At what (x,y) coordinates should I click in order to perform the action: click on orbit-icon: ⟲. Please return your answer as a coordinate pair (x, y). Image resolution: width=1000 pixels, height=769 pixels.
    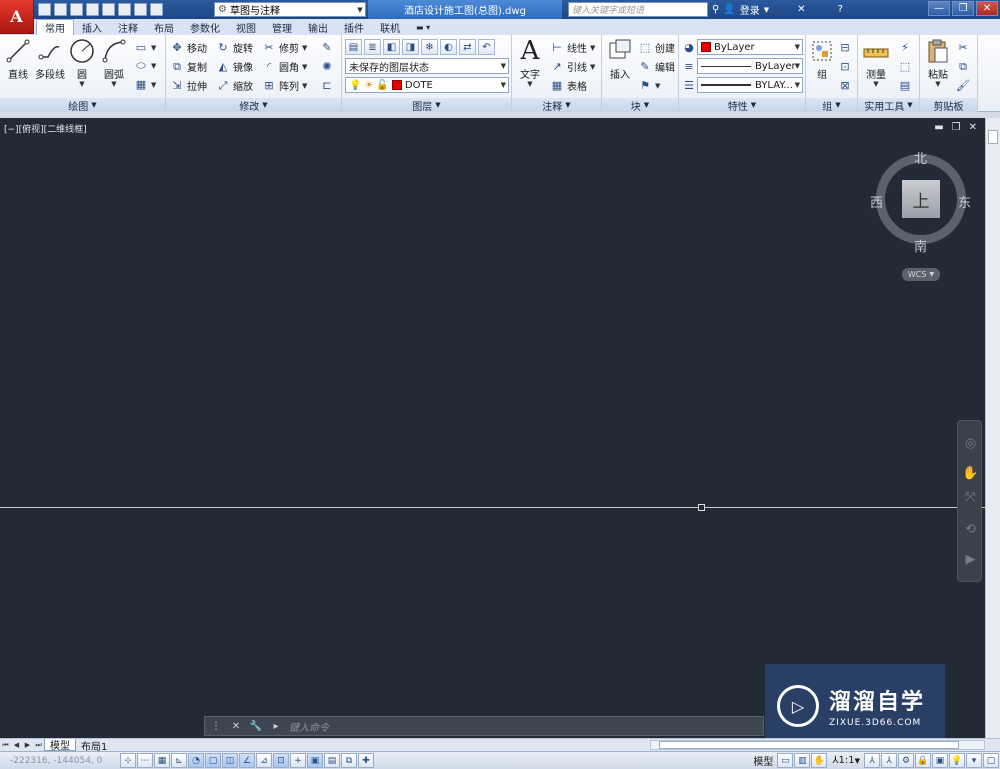
    Looking at the image, I should click on (970, 529).